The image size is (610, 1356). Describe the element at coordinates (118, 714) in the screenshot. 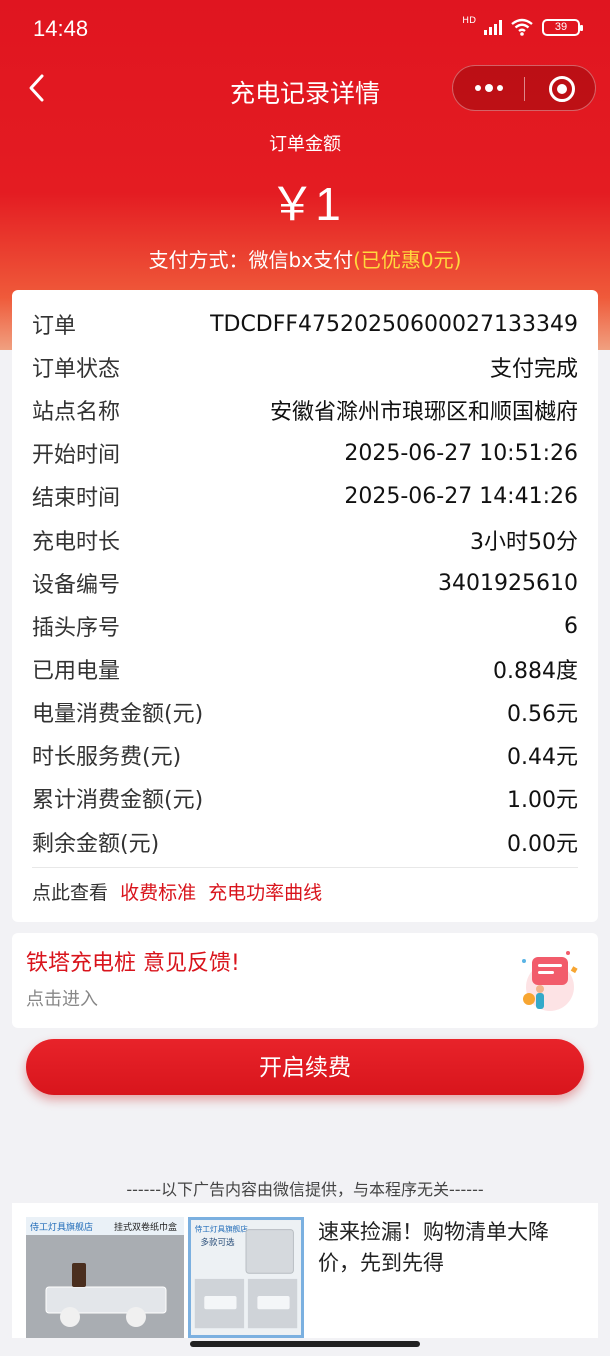

I see `detail-label: 电量消费金额(元)` at that location.